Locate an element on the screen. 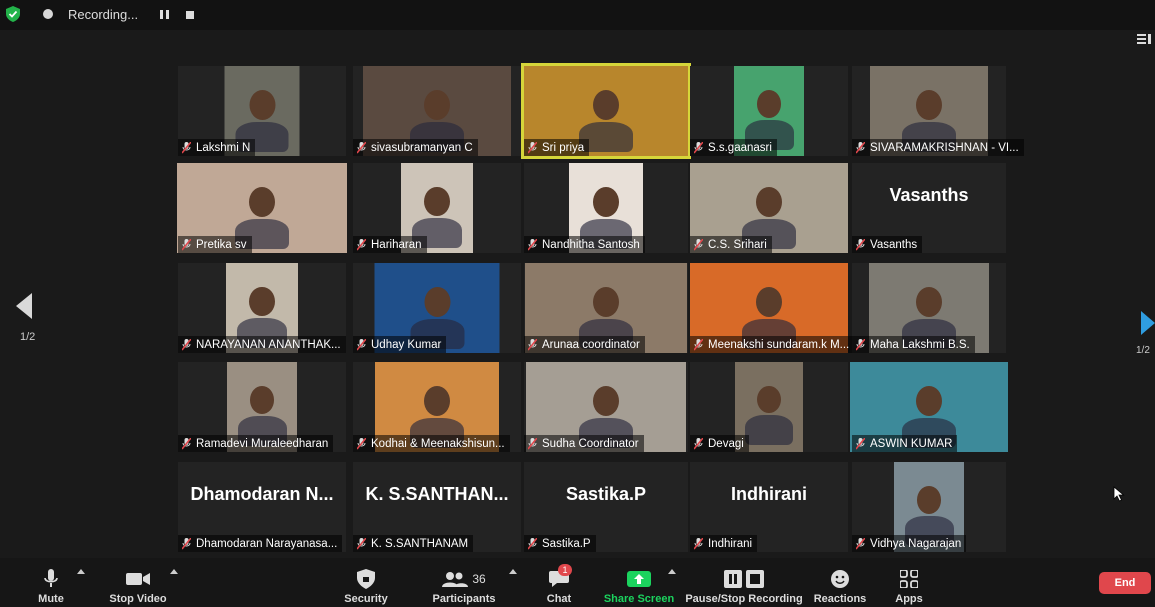 This screenshot has width=1155, height=607. participant-name: ASWIN KUMAR is located at coordinates (911, 443).